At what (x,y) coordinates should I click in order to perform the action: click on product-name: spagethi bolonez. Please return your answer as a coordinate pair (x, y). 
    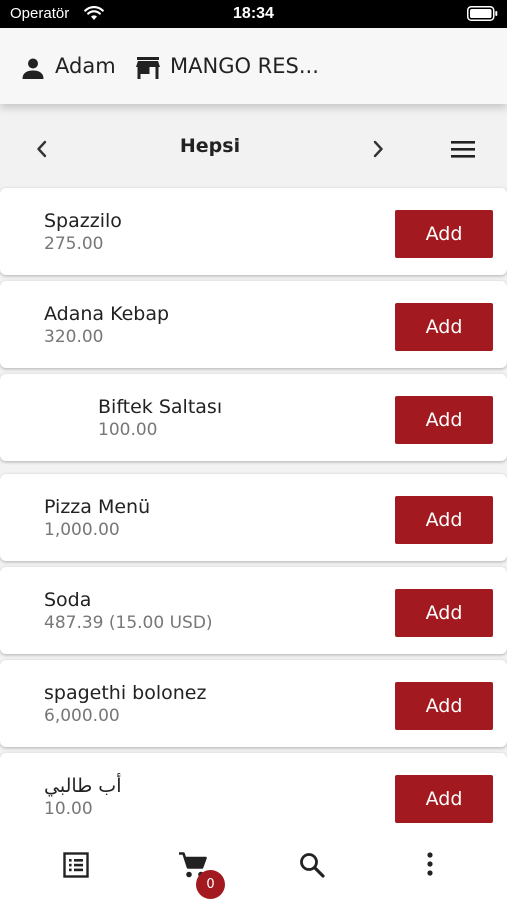
    Looking at the image, I should click on (125, 693).